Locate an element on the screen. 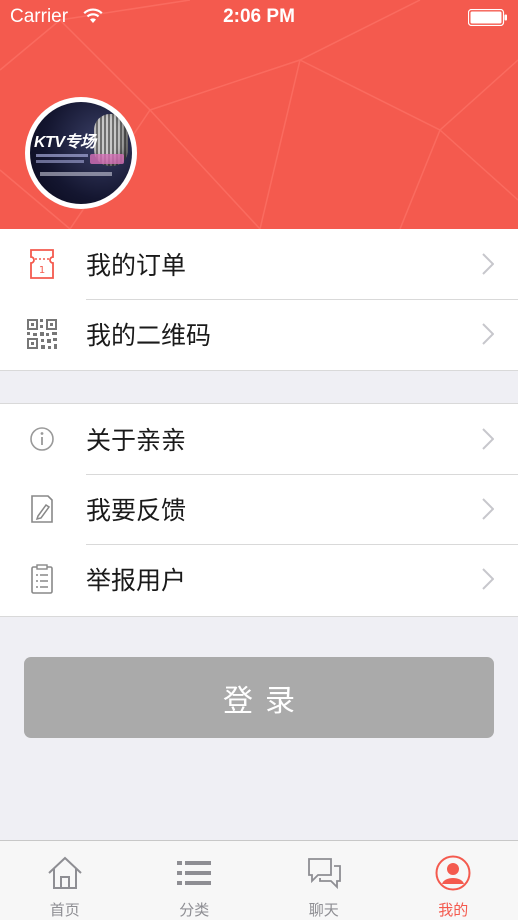 This screenshot has height=920, width=518. tab-bar: 首页 分类 聊天 我的 is located at coordinates (259, 880).